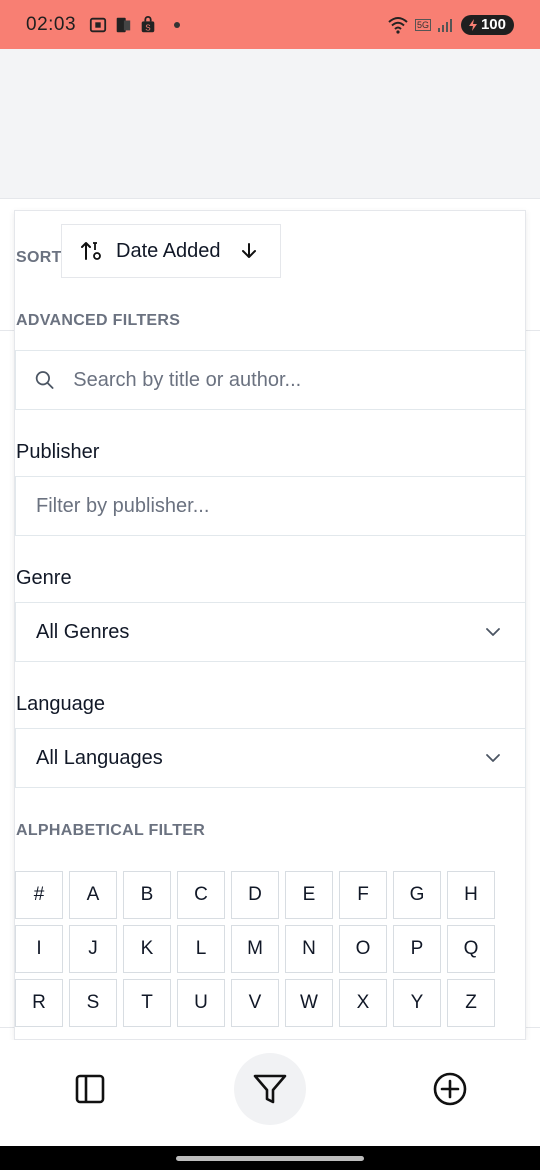 This screenshot has width=540, height=1170. What do you see at coordinates (44, 578) in the screenshot?
I see `genre-label: Genre` at bounding box center [44, 578].